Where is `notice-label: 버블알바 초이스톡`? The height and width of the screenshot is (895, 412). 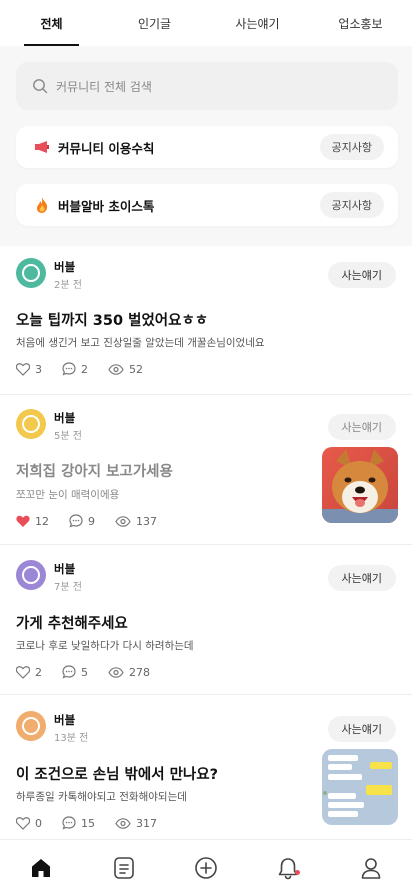 notice-label: 버블알바 초이스톡 is located at coordinates (106, 206).